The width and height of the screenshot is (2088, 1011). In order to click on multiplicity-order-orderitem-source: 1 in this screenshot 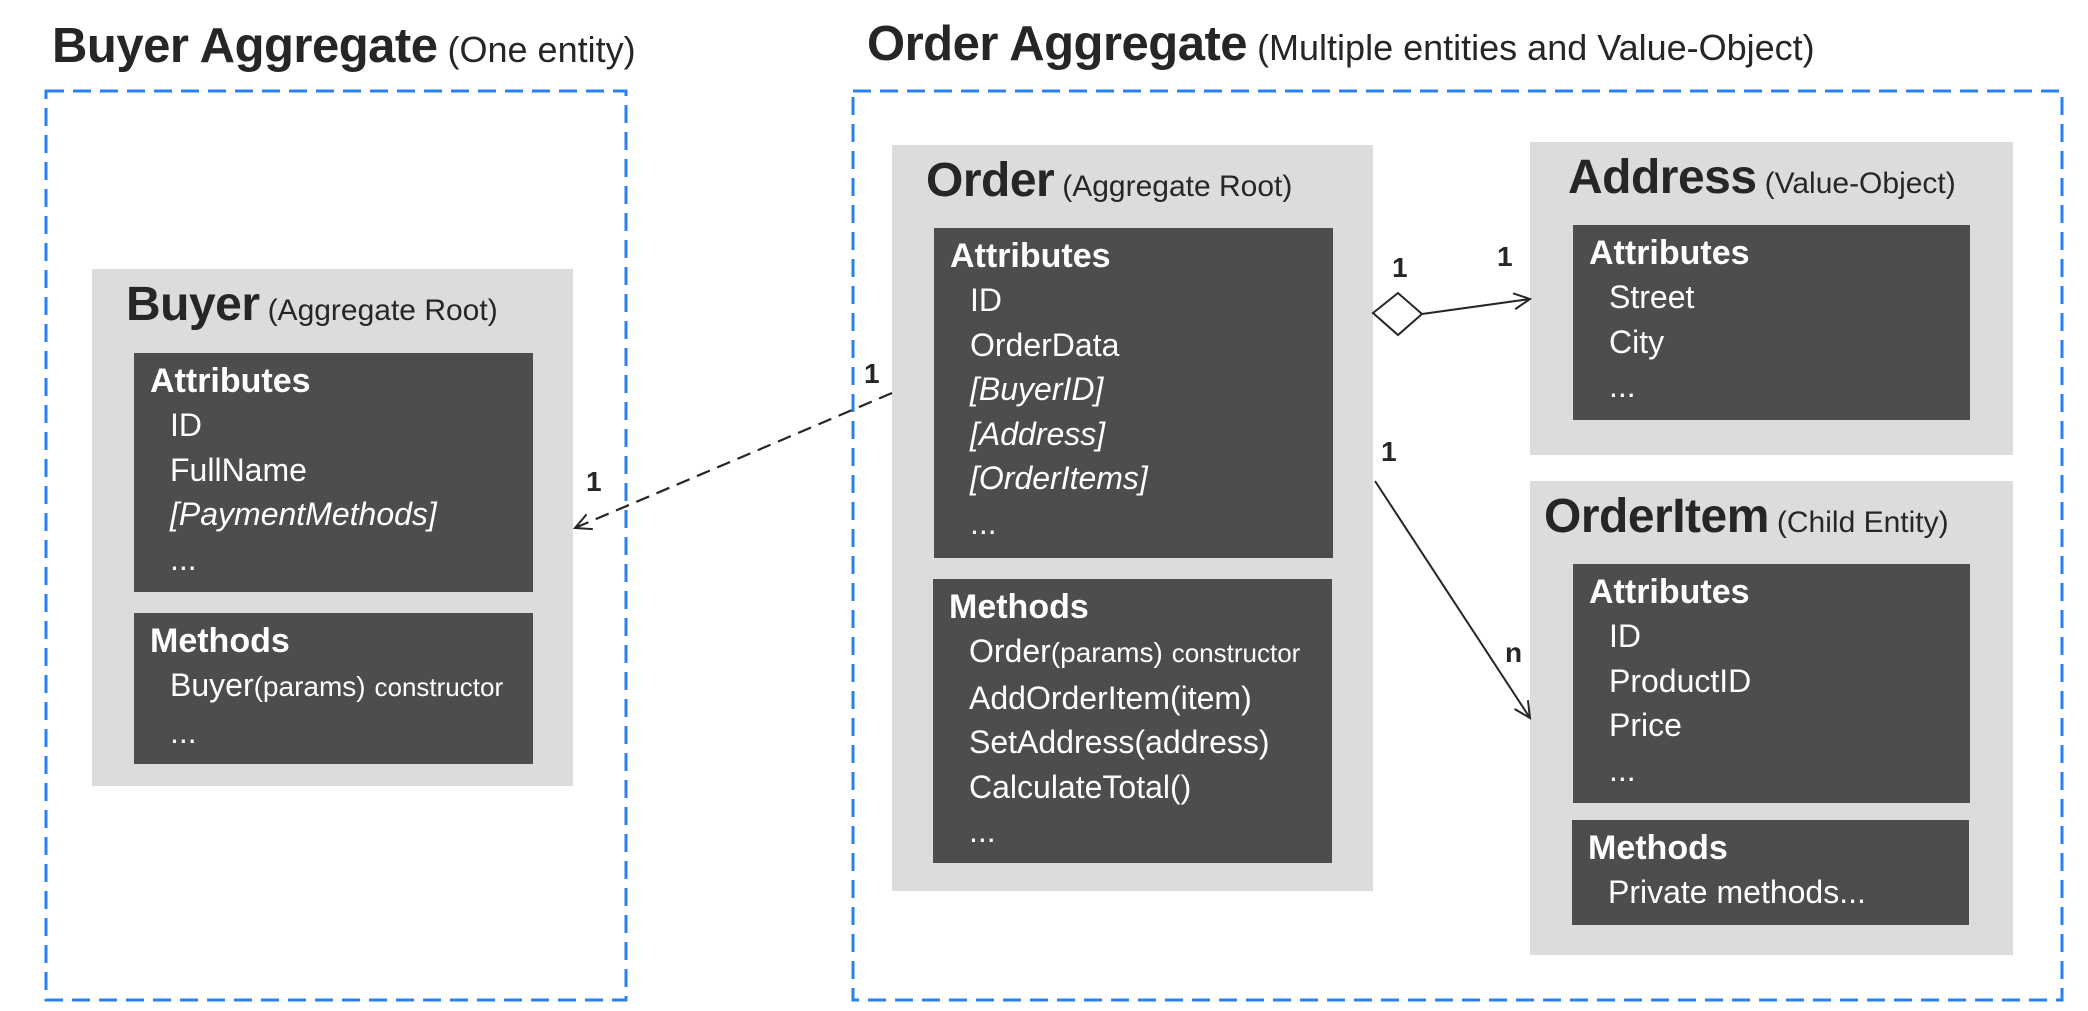, I will do `click(1389, 451)`.